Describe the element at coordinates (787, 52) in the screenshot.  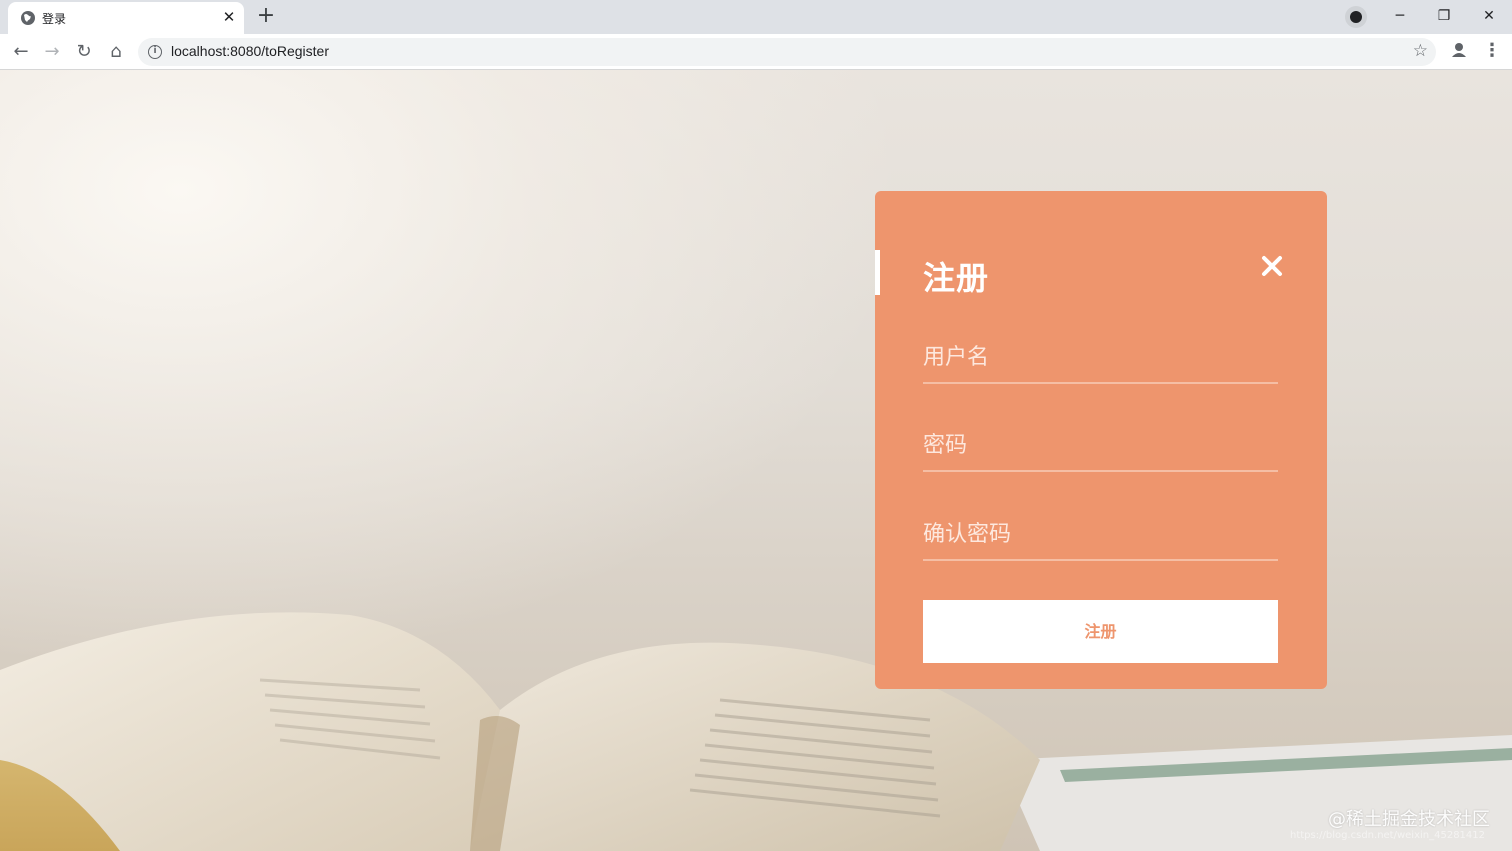
I see `address-bar: i localhost:8080/toRegister ☆` at that location.